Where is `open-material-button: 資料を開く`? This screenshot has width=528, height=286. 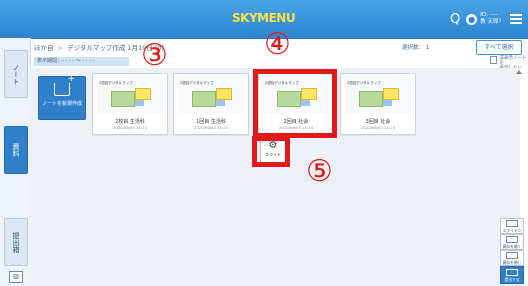 open-material-button: 資料を開く is located at coordinates (512, 242).